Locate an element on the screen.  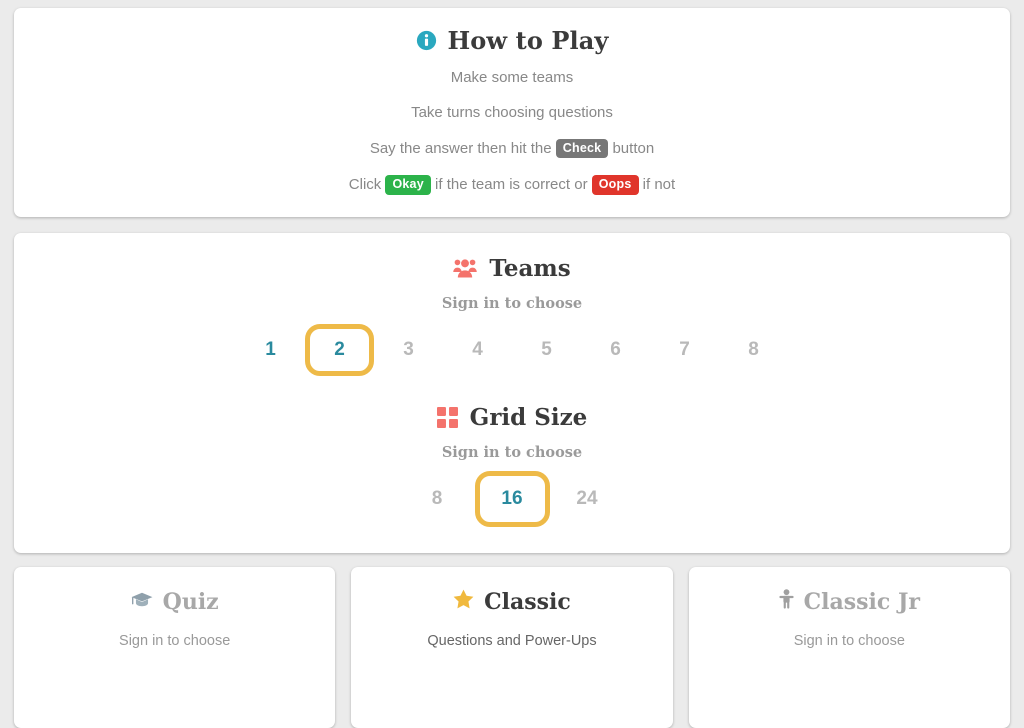
grid-size-option-8: 8 is located at coordinates (437, 499).